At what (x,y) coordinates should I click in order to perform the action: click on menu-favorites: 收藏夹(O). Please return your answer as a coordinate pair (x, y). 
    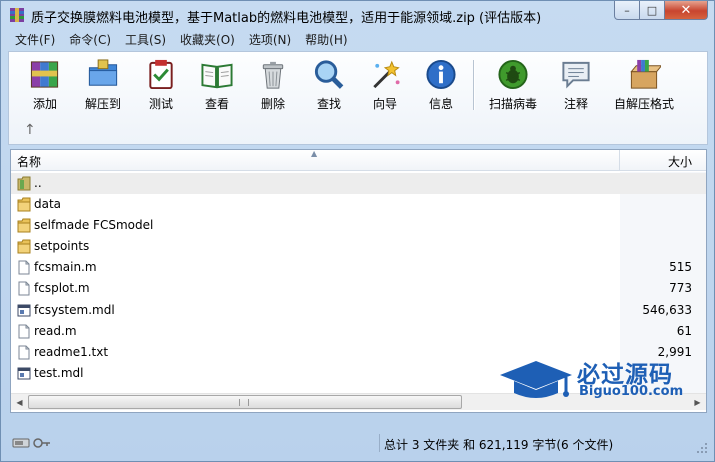
    Looking at the image, I should click on (207, 40).